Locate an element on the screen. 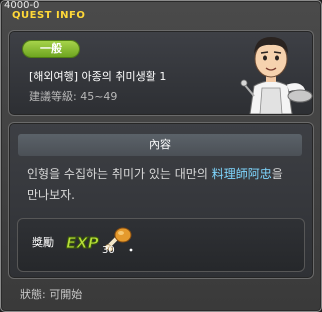 The width and height of the screenshot is (322, 312). npc-chef-portrait is located at coordinates (276, 75).